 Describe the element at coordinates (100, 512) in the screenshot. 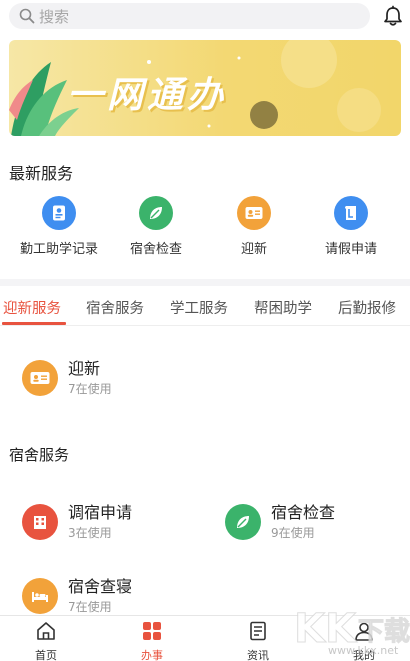

I see `service-card-name: 调宿申请` at that location.